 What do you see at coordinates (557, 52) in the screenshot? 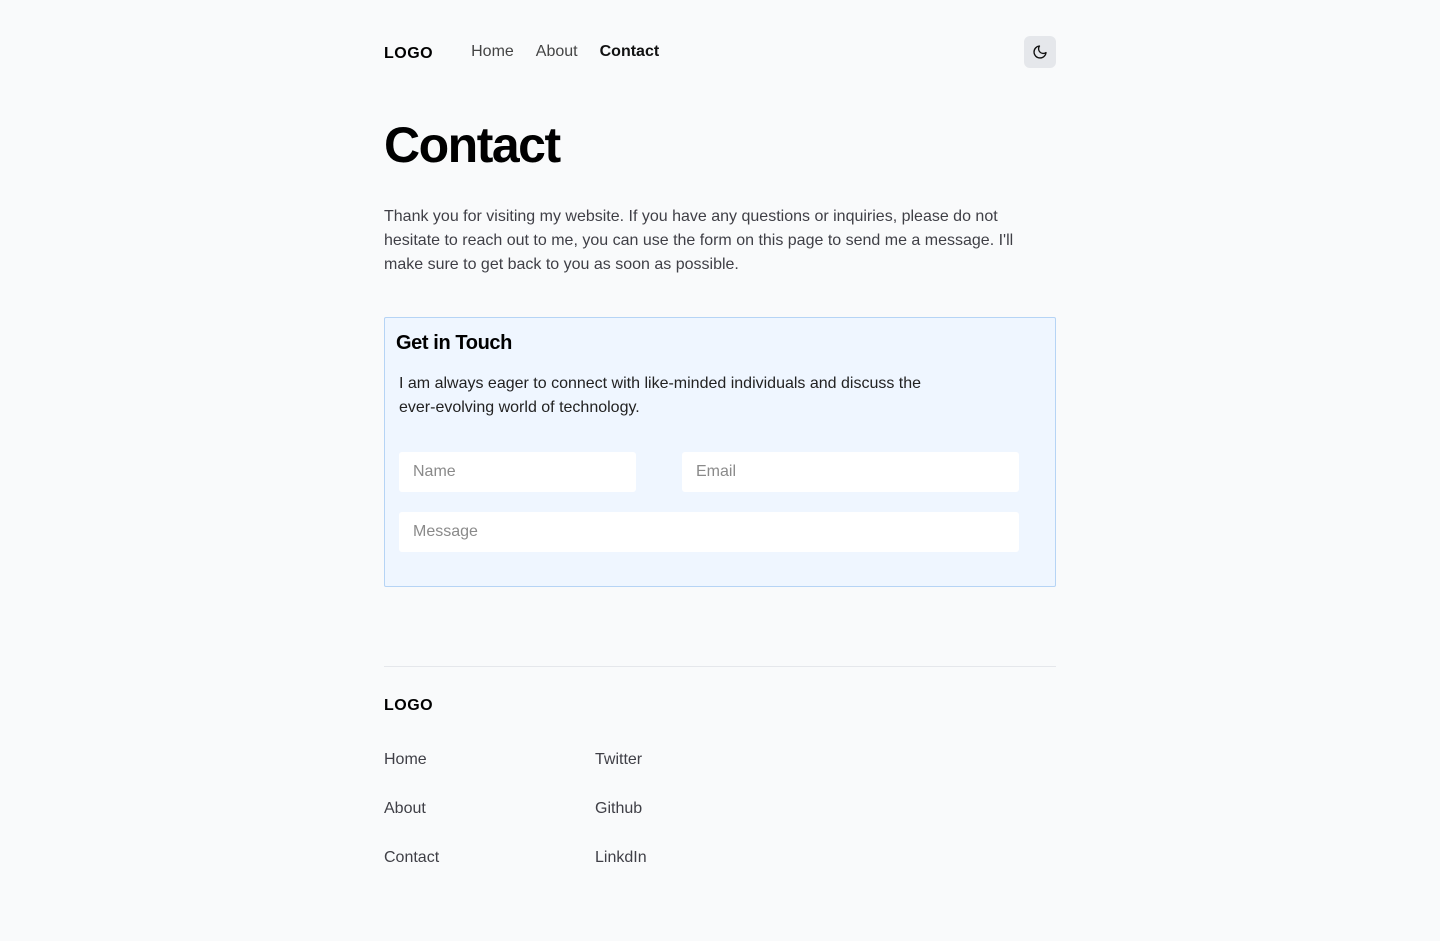
I see `nav-about-link: About` at bounding box center [557, 52].